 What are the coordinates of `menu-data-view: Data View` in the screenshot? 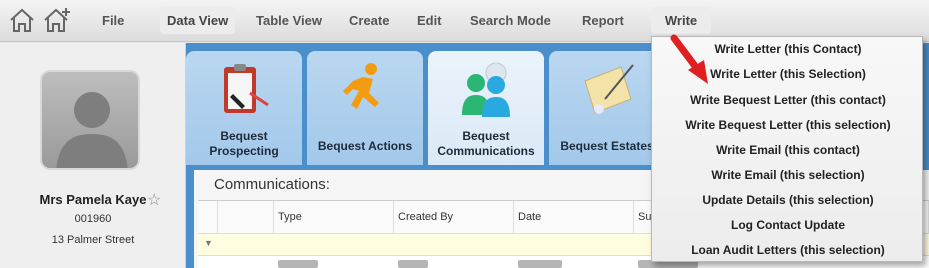 It's located at (198, 20).